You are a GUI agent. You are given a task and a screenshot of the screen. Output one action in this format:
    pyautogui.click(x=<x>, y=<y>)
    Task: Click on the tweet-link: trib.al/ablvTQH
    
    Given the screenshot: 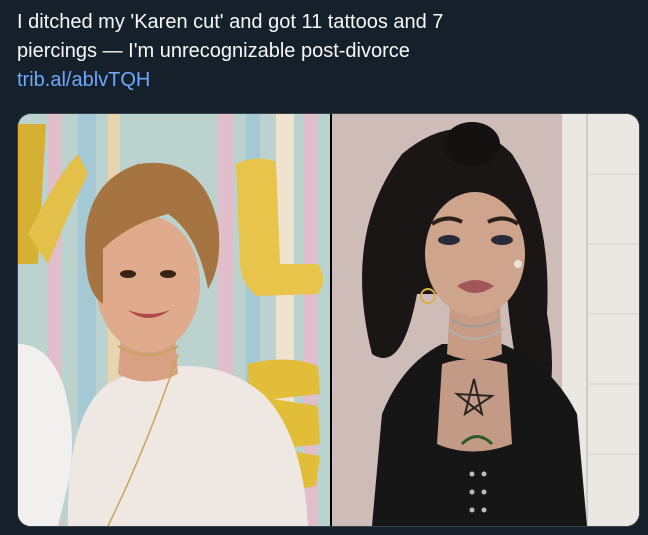 What is the action you would take?
    pyautogui.click(x=327, y=80)
    